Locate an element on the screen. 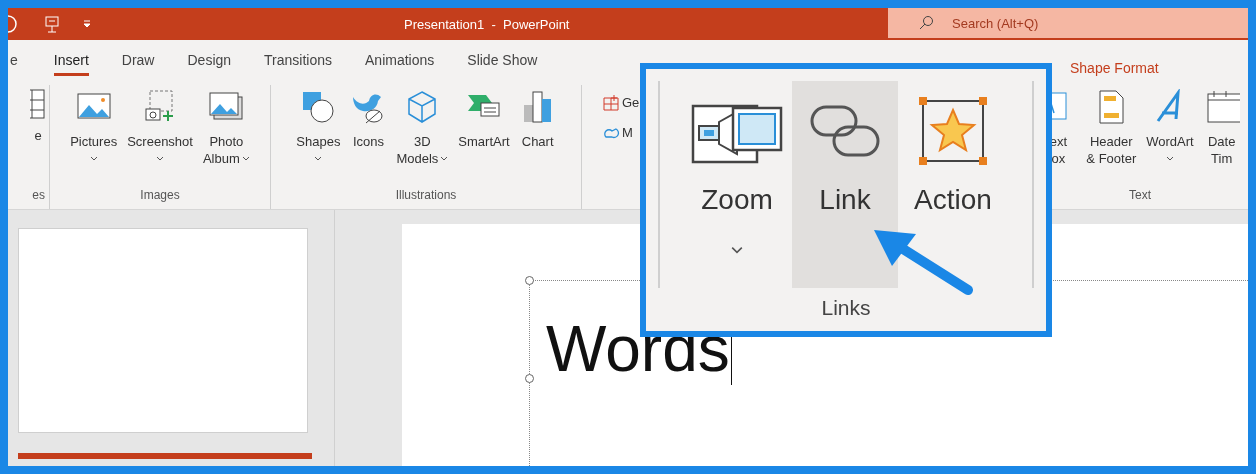  ribbon-button: Screenshot is located at coordinates (160, 135).